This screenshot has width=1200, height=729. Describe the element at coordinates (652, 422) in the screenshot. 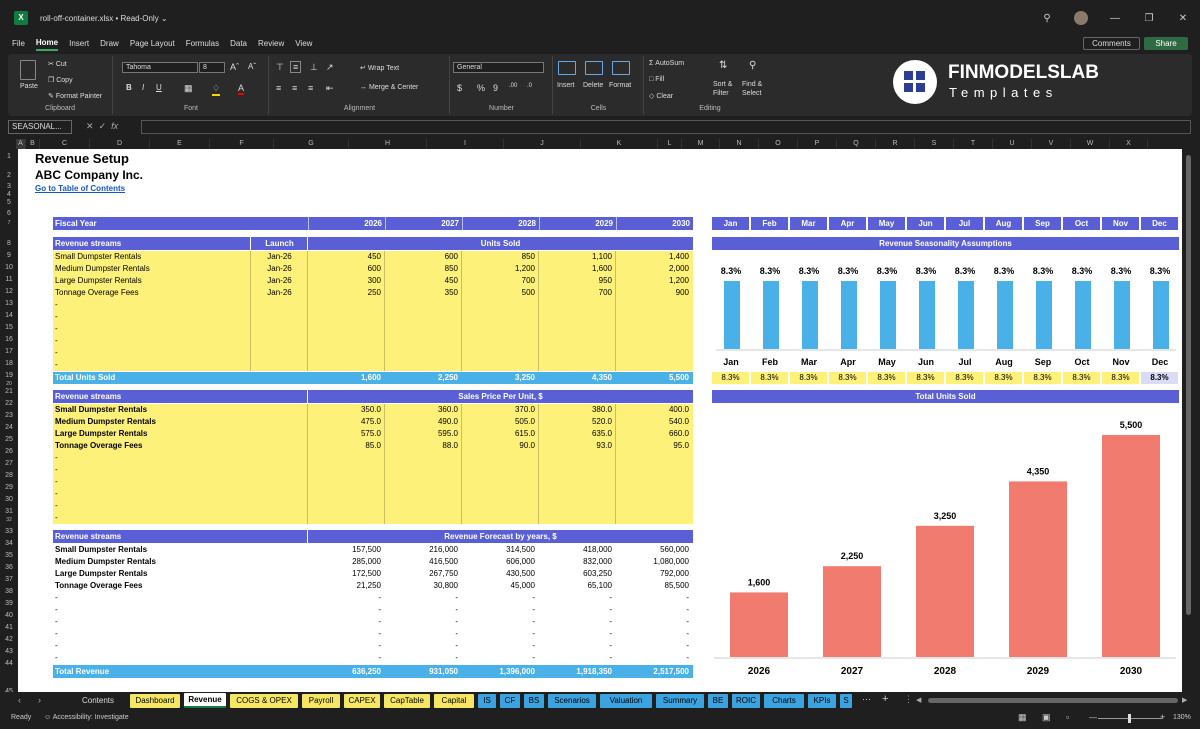

I see `value-cell: 540.0` at that location.